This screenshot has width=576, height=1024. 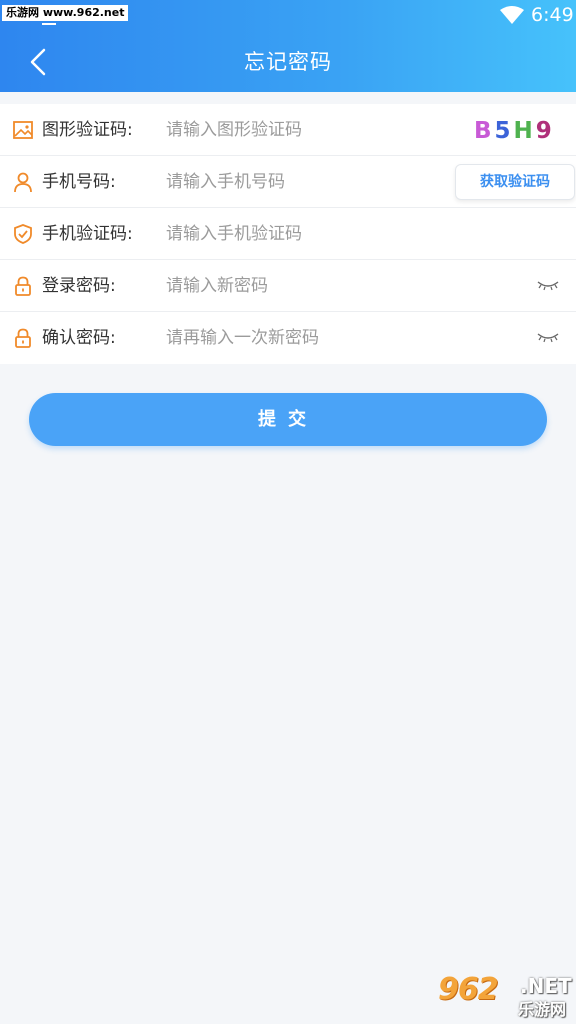 I want to click on page-title: 忘记密码, so click(x=288, y=62).